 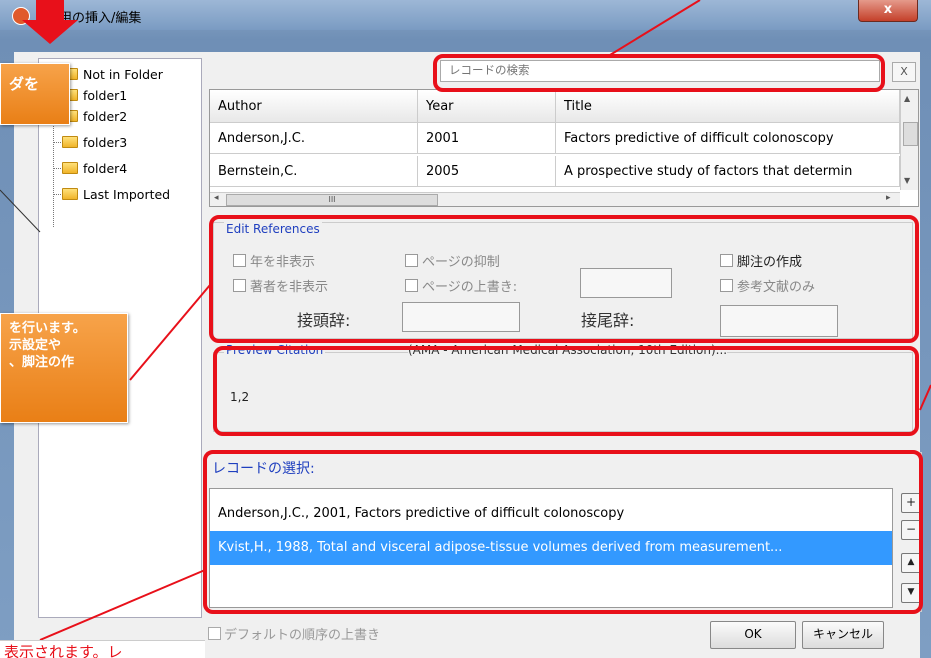 I want to click on annotation-note: 表示されます。レ, so click(x=102, y=649).